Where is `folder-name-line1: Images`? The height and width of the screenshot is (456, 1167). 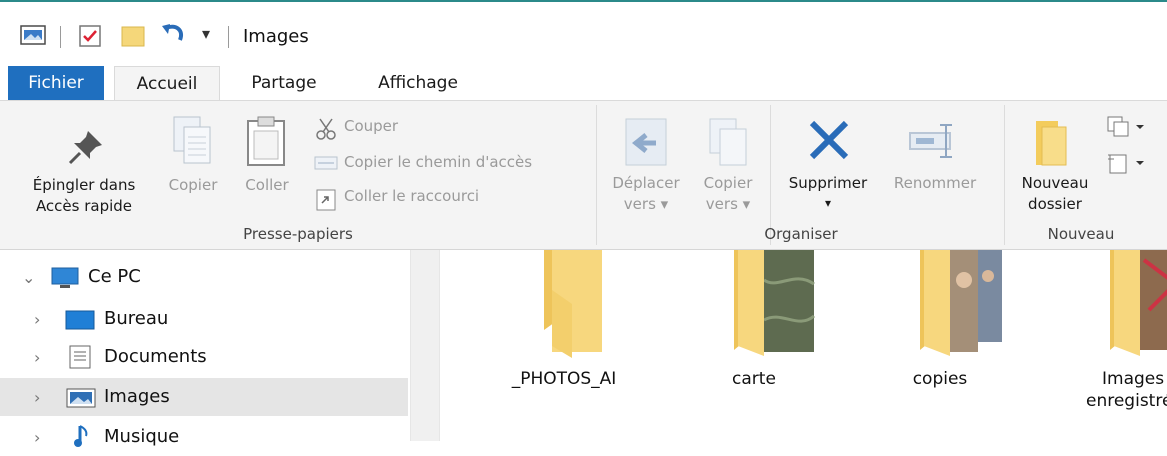
folder-name-line1: Images is located at coordinates (1133, 379).